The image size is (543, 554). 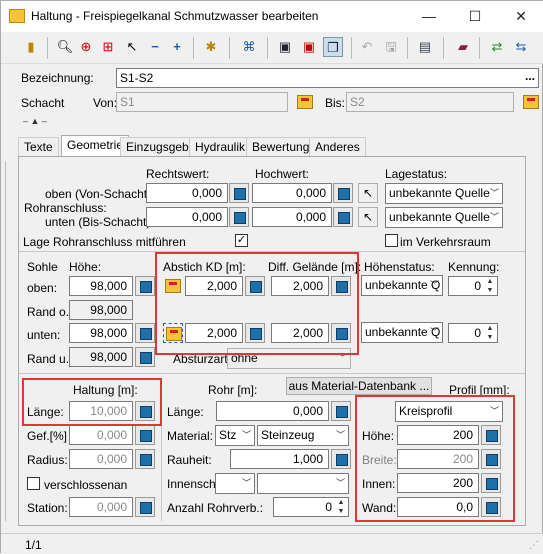 What do you see at coordinates (235, 435) in the screenshot?
I see `material-code-dropdown: Stz ﹀` at bounding box center [235, 435].